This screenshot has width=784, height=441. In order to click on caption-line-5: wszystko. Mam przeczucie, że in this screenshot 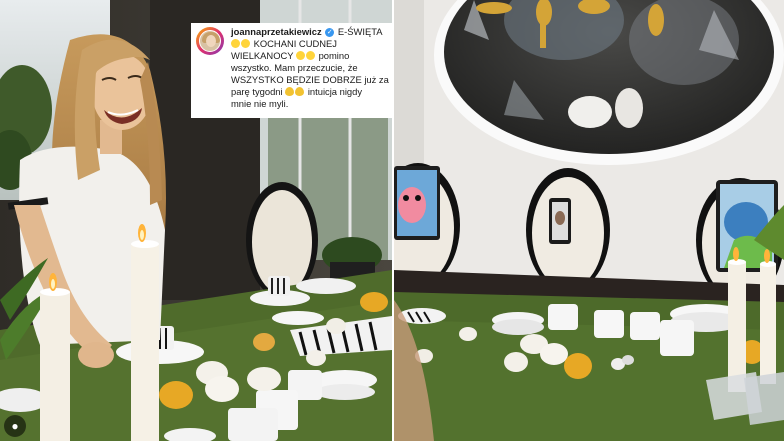, I will do `click(294, 67)`.